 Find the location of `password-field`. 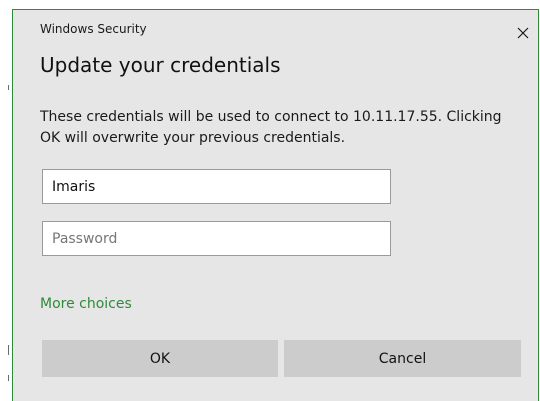

password-field is located at coordinates (216, 238).